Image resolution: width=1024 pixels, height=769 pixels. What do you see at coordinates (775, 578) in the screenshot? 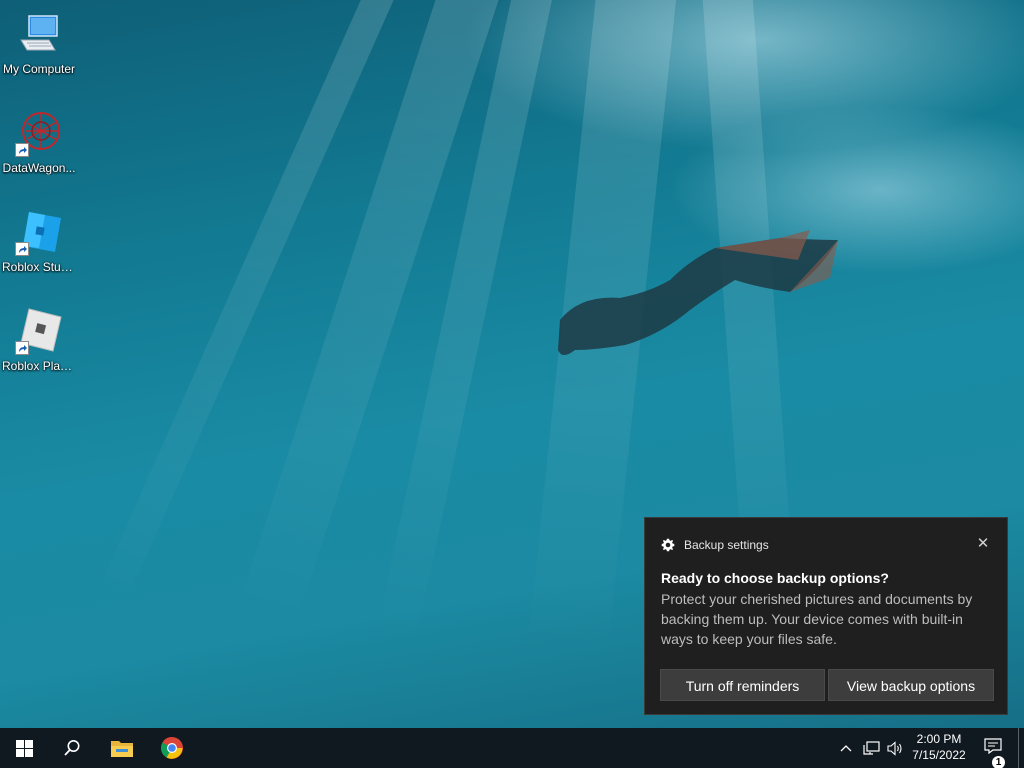
I see `toast-title: Ready to choose backup options?` at bounding box center [775, 578].